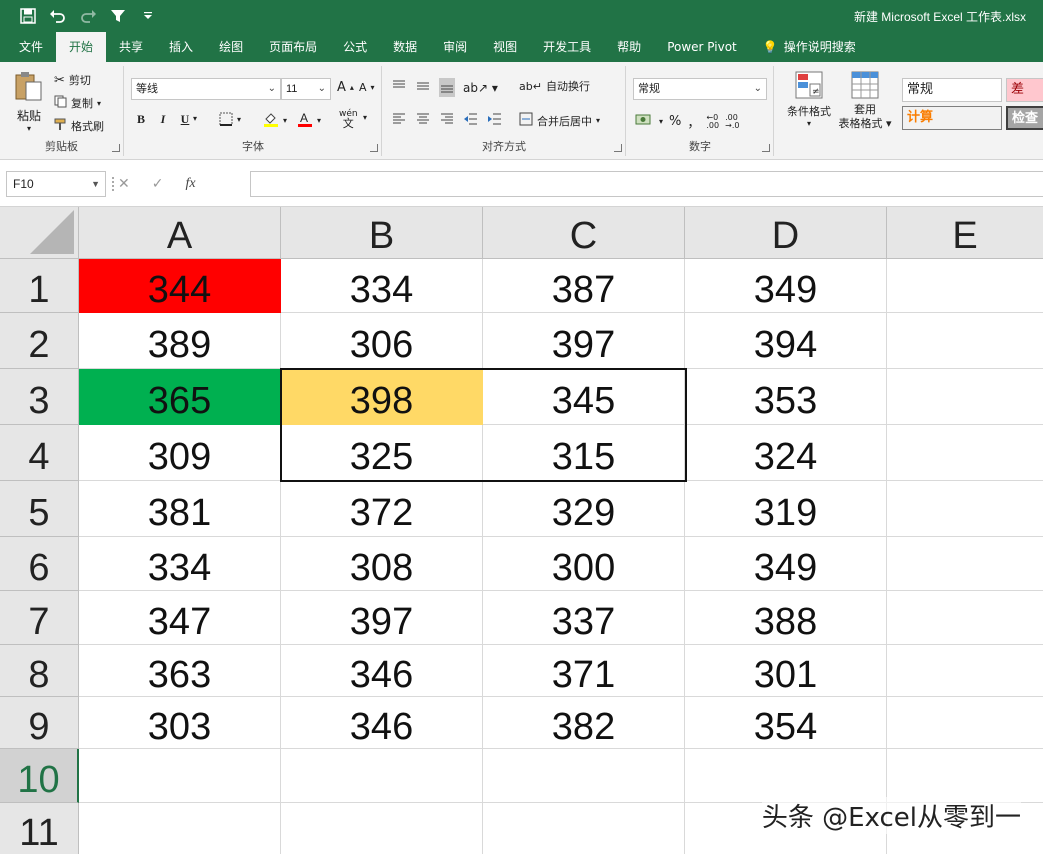  Describe the element at coordinates (99, 103) in the screenshot. I see `copy-dropdown-icon: ▾` at that location.